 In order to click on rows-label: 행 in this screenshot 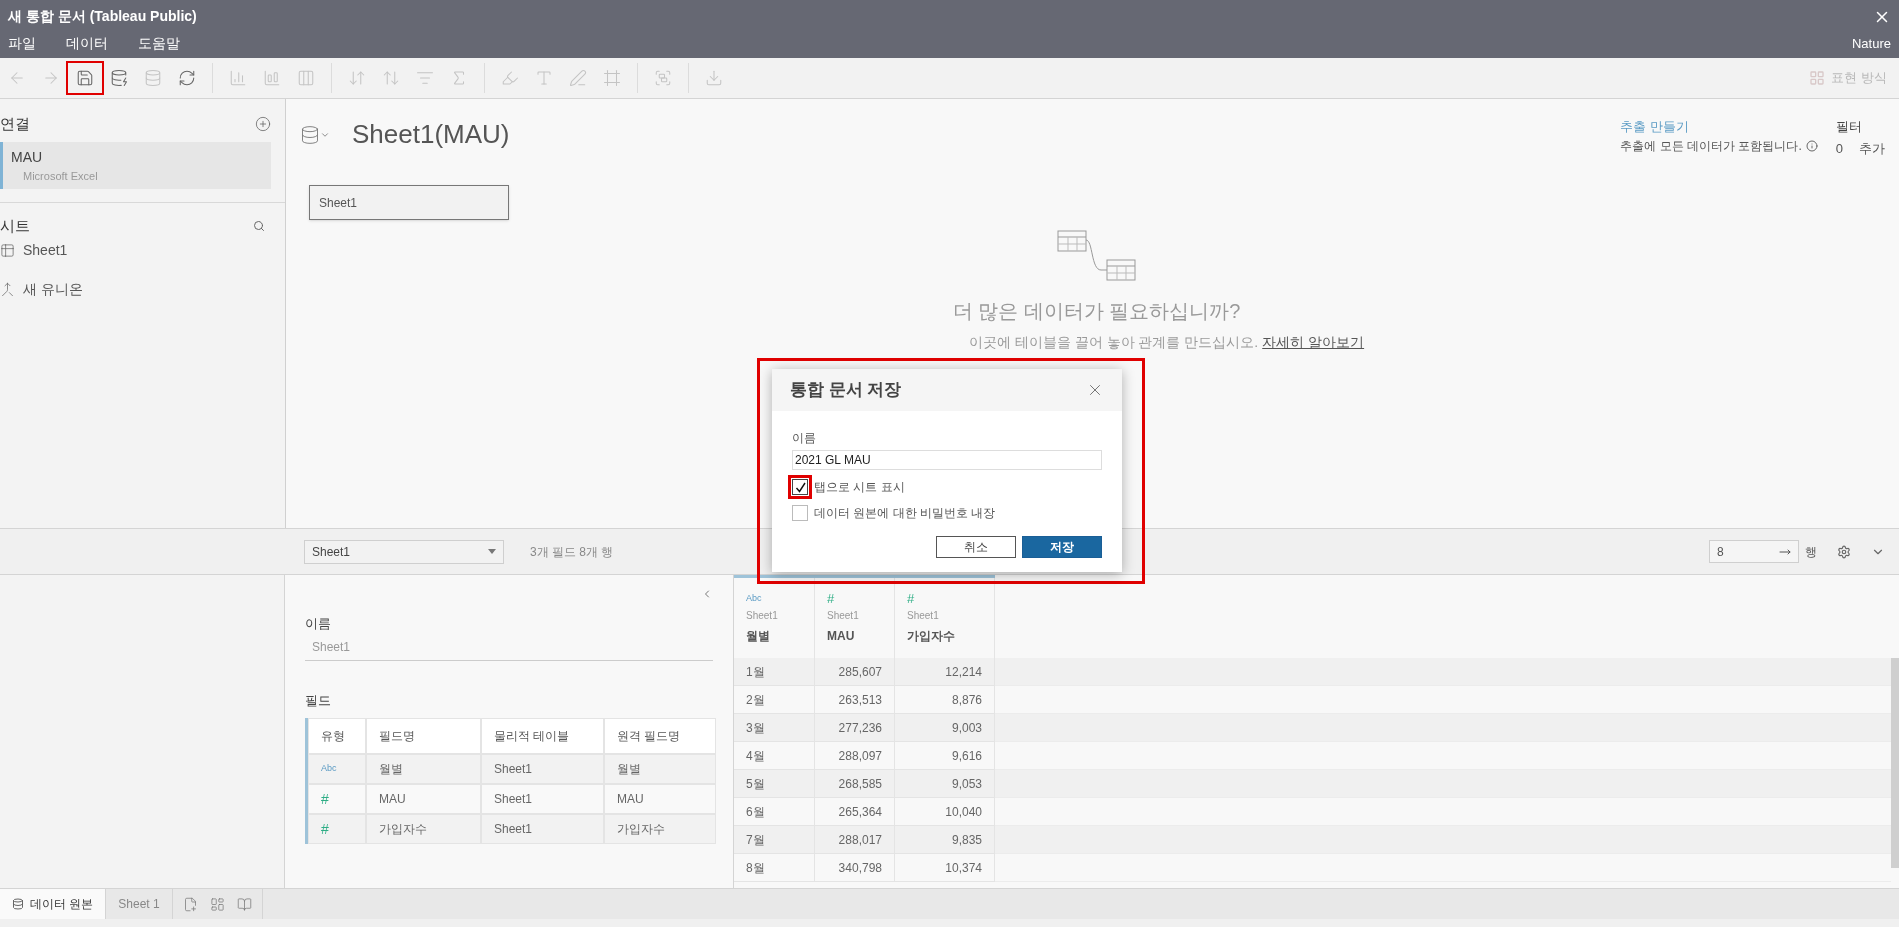, I will do `click(1810, 552)`.